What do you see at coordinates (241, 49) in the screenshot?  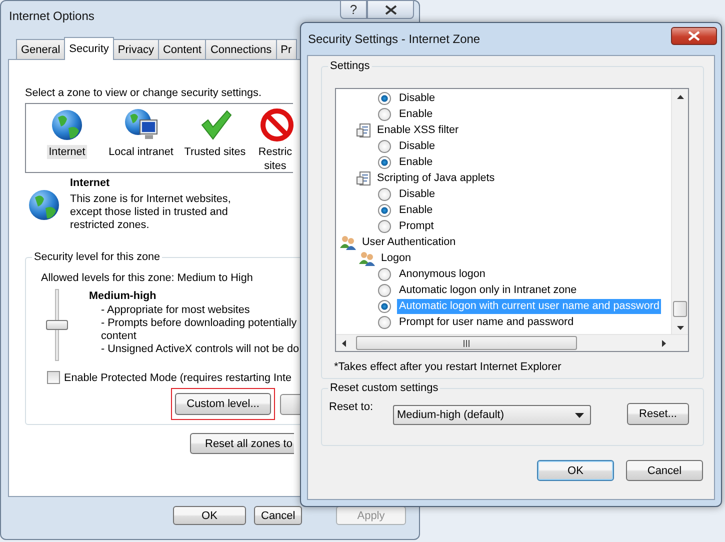 I see `tab: Connections` at bounding box center [241, 49].